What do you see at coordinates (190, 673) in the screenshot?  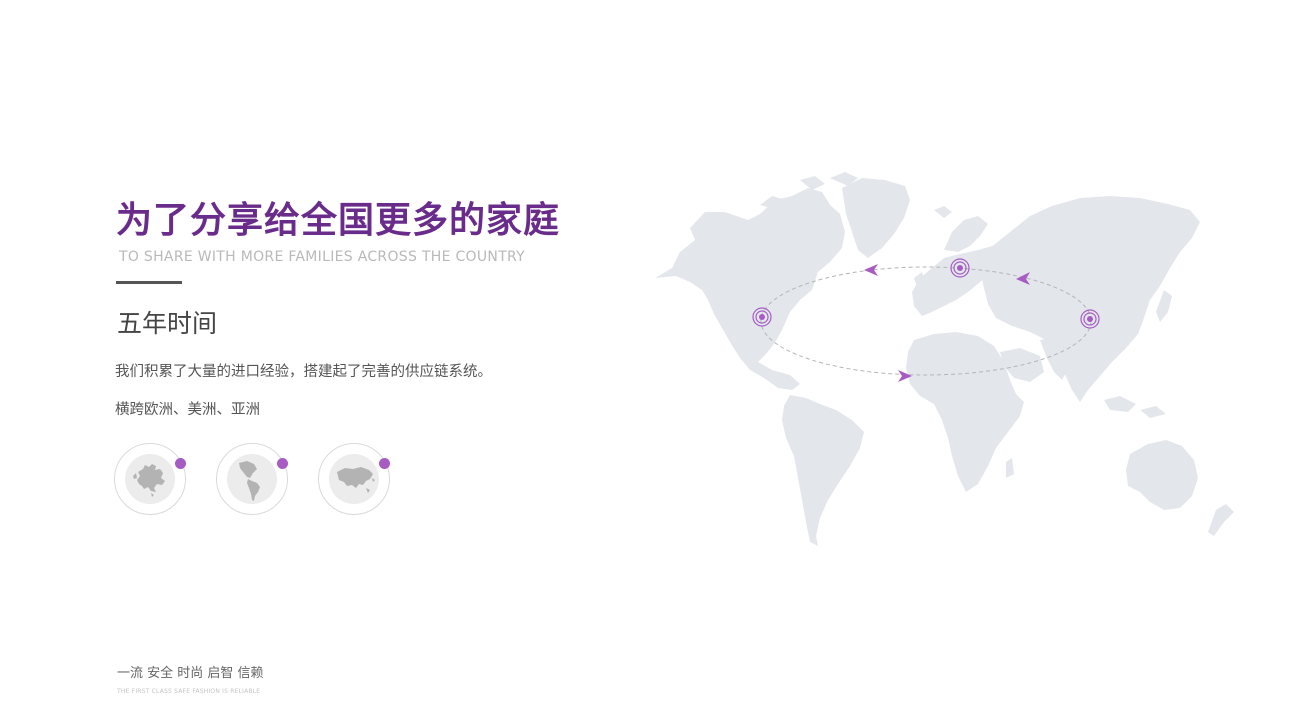 I see `footer-slogan: 一流 安全 时尚 启智 信赖` at bounding box center [190, 673].